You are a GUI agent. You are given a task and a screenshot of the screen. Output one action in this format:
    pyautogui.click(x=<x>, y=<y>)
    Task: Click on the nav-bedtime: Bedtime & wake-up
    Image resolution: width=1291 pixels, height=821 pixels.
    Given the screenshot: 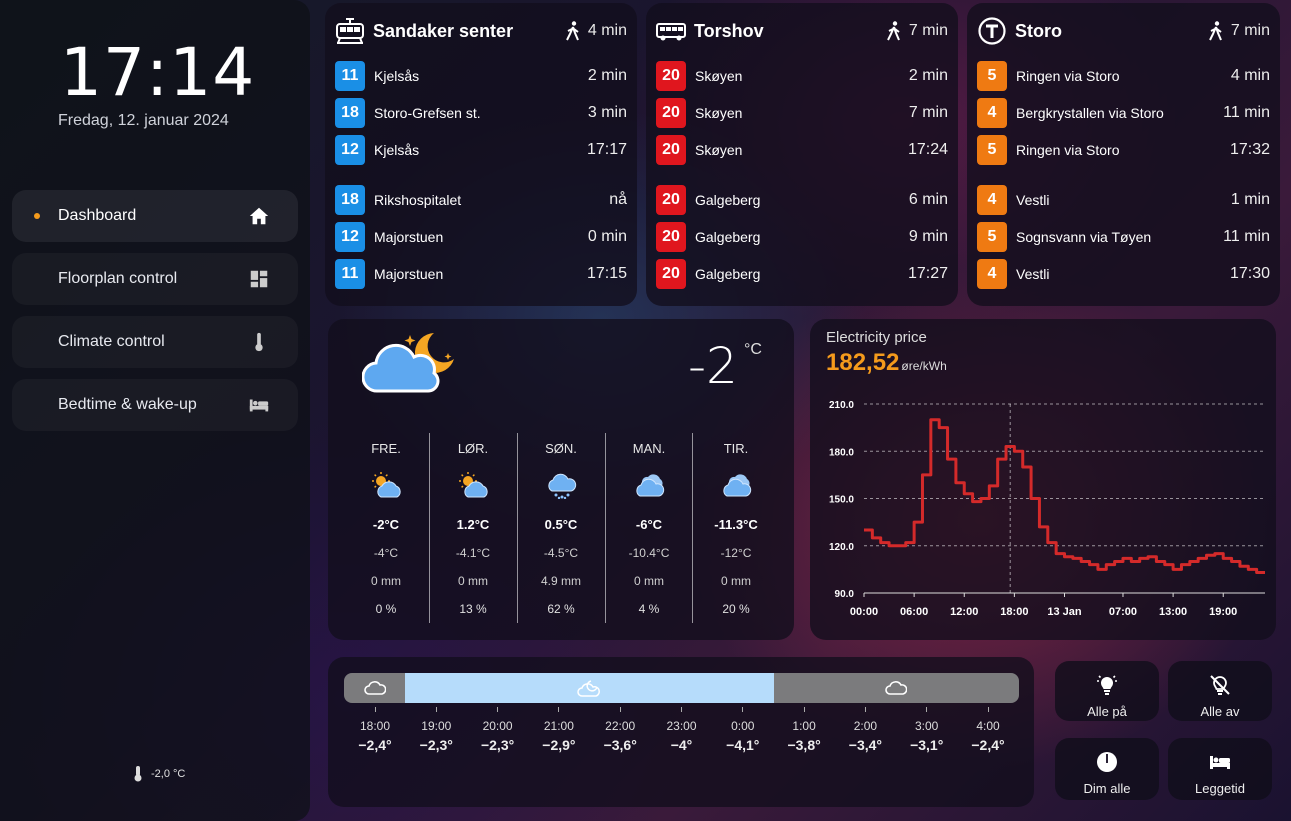 What is the action you would take?
    pyautogui.click(x=155, y=405)
    